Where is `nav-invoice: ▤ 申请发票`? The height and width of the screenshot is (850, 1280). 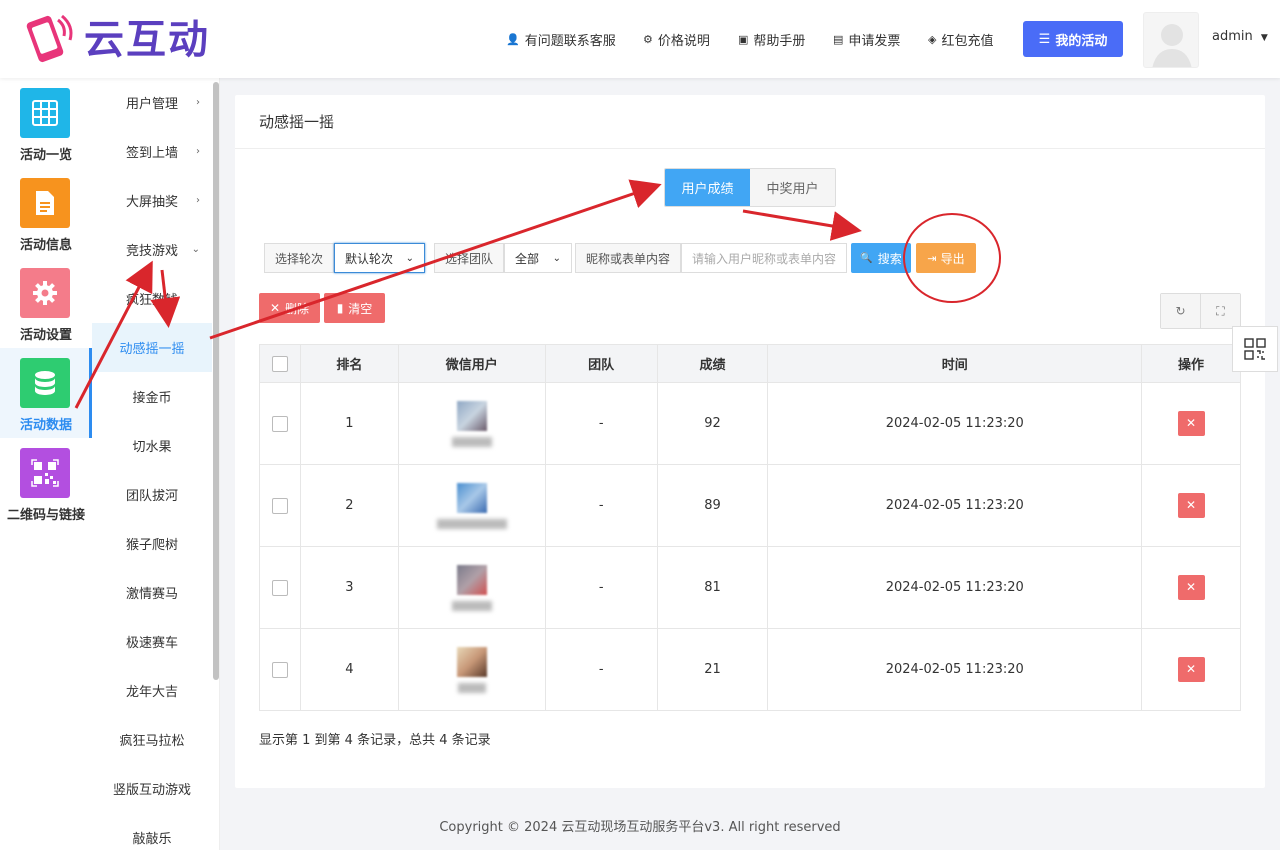
nav-invoice: ▤ 申请发票 is located at coordinates (866, 39).